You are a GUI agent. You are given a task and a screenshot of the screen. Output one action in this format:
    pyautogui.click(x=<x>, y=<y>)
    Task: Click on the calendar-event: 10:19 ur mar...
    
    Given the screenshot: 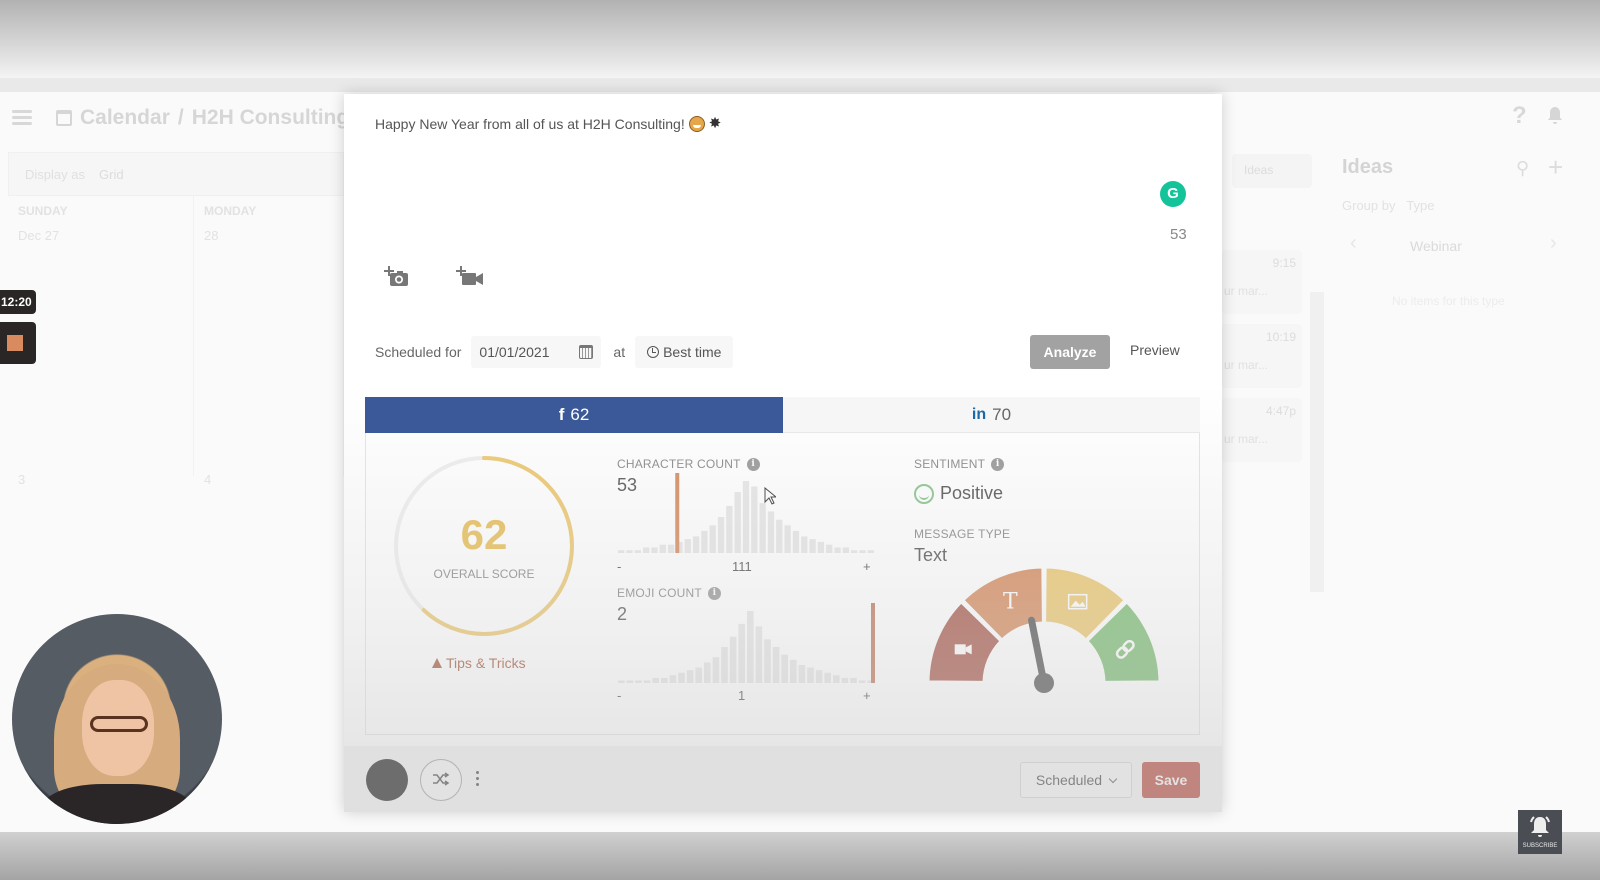 What is the action you would take?
    pyautogui.click(x=1262, y=356)
    